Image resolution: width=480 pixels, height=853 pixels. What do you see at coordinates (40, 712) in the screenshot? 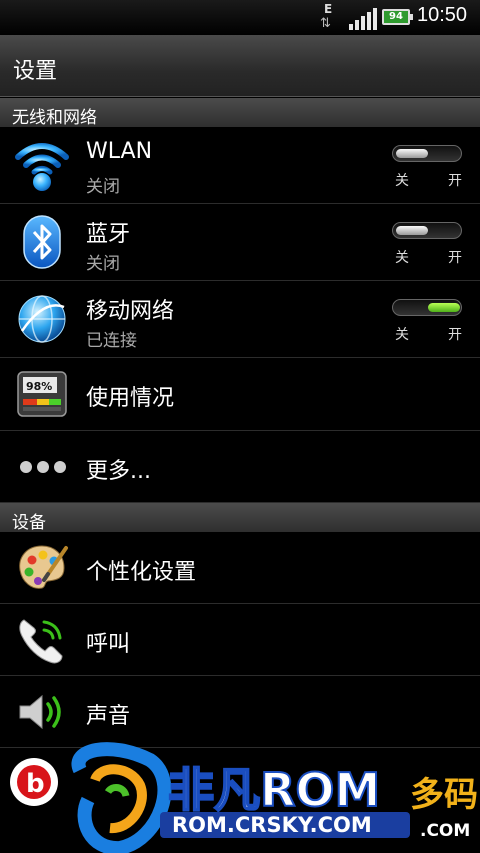
I see `speaker-icon` at bounding box center [40, 712].